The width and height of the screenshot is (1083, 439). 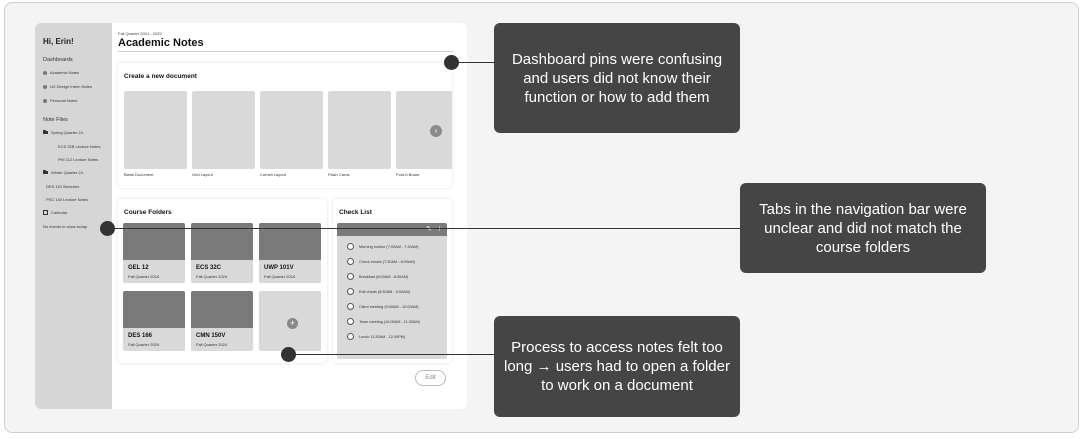 What do you see at coordinates (339, 174) in the screenshot?
I see `template-label: Flash Cards` at bounding box center [339, 174].